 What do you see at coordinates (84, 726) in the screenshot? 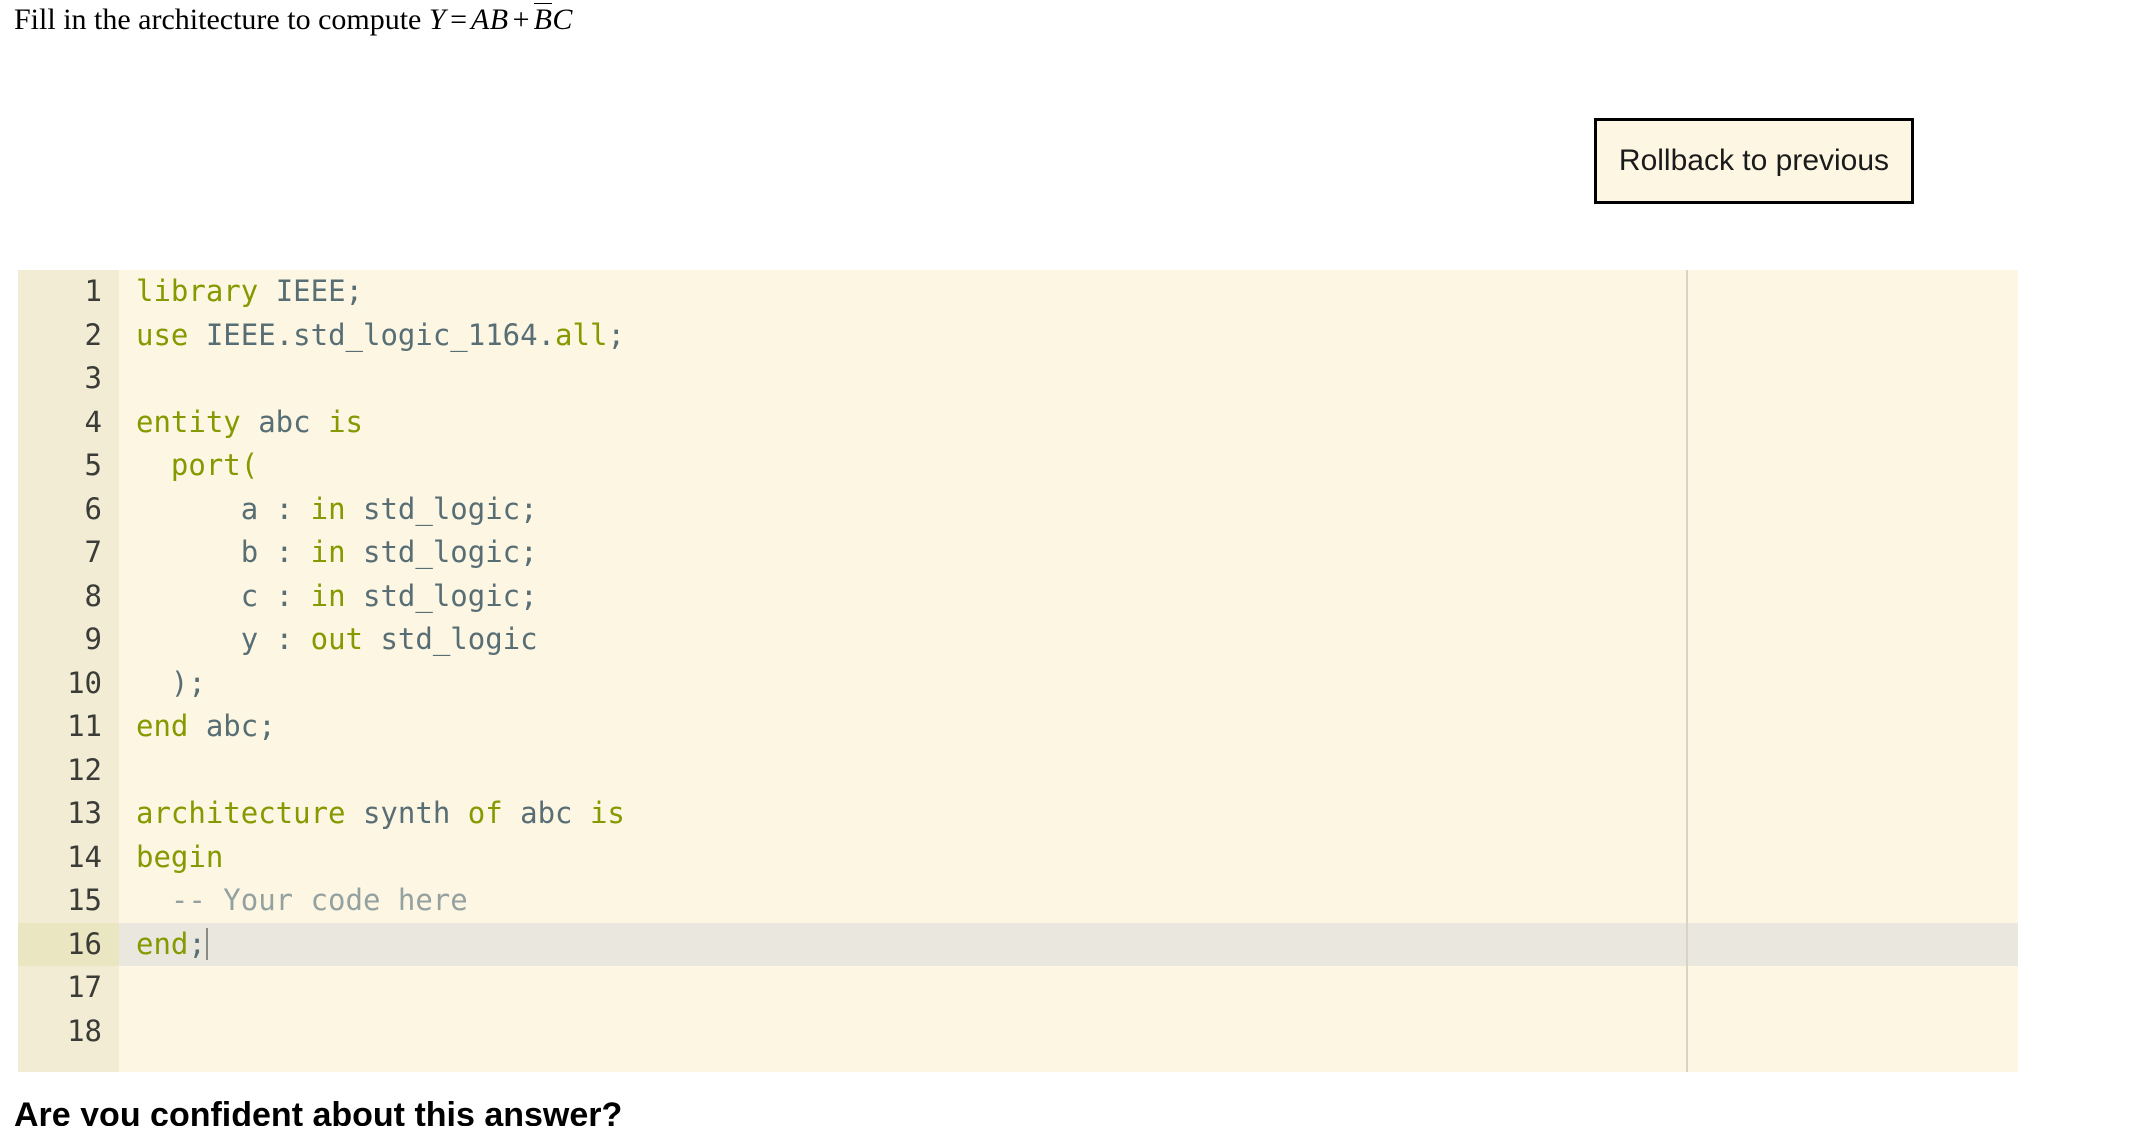
I see `line-number: 11` at bounding box center [84, 726].